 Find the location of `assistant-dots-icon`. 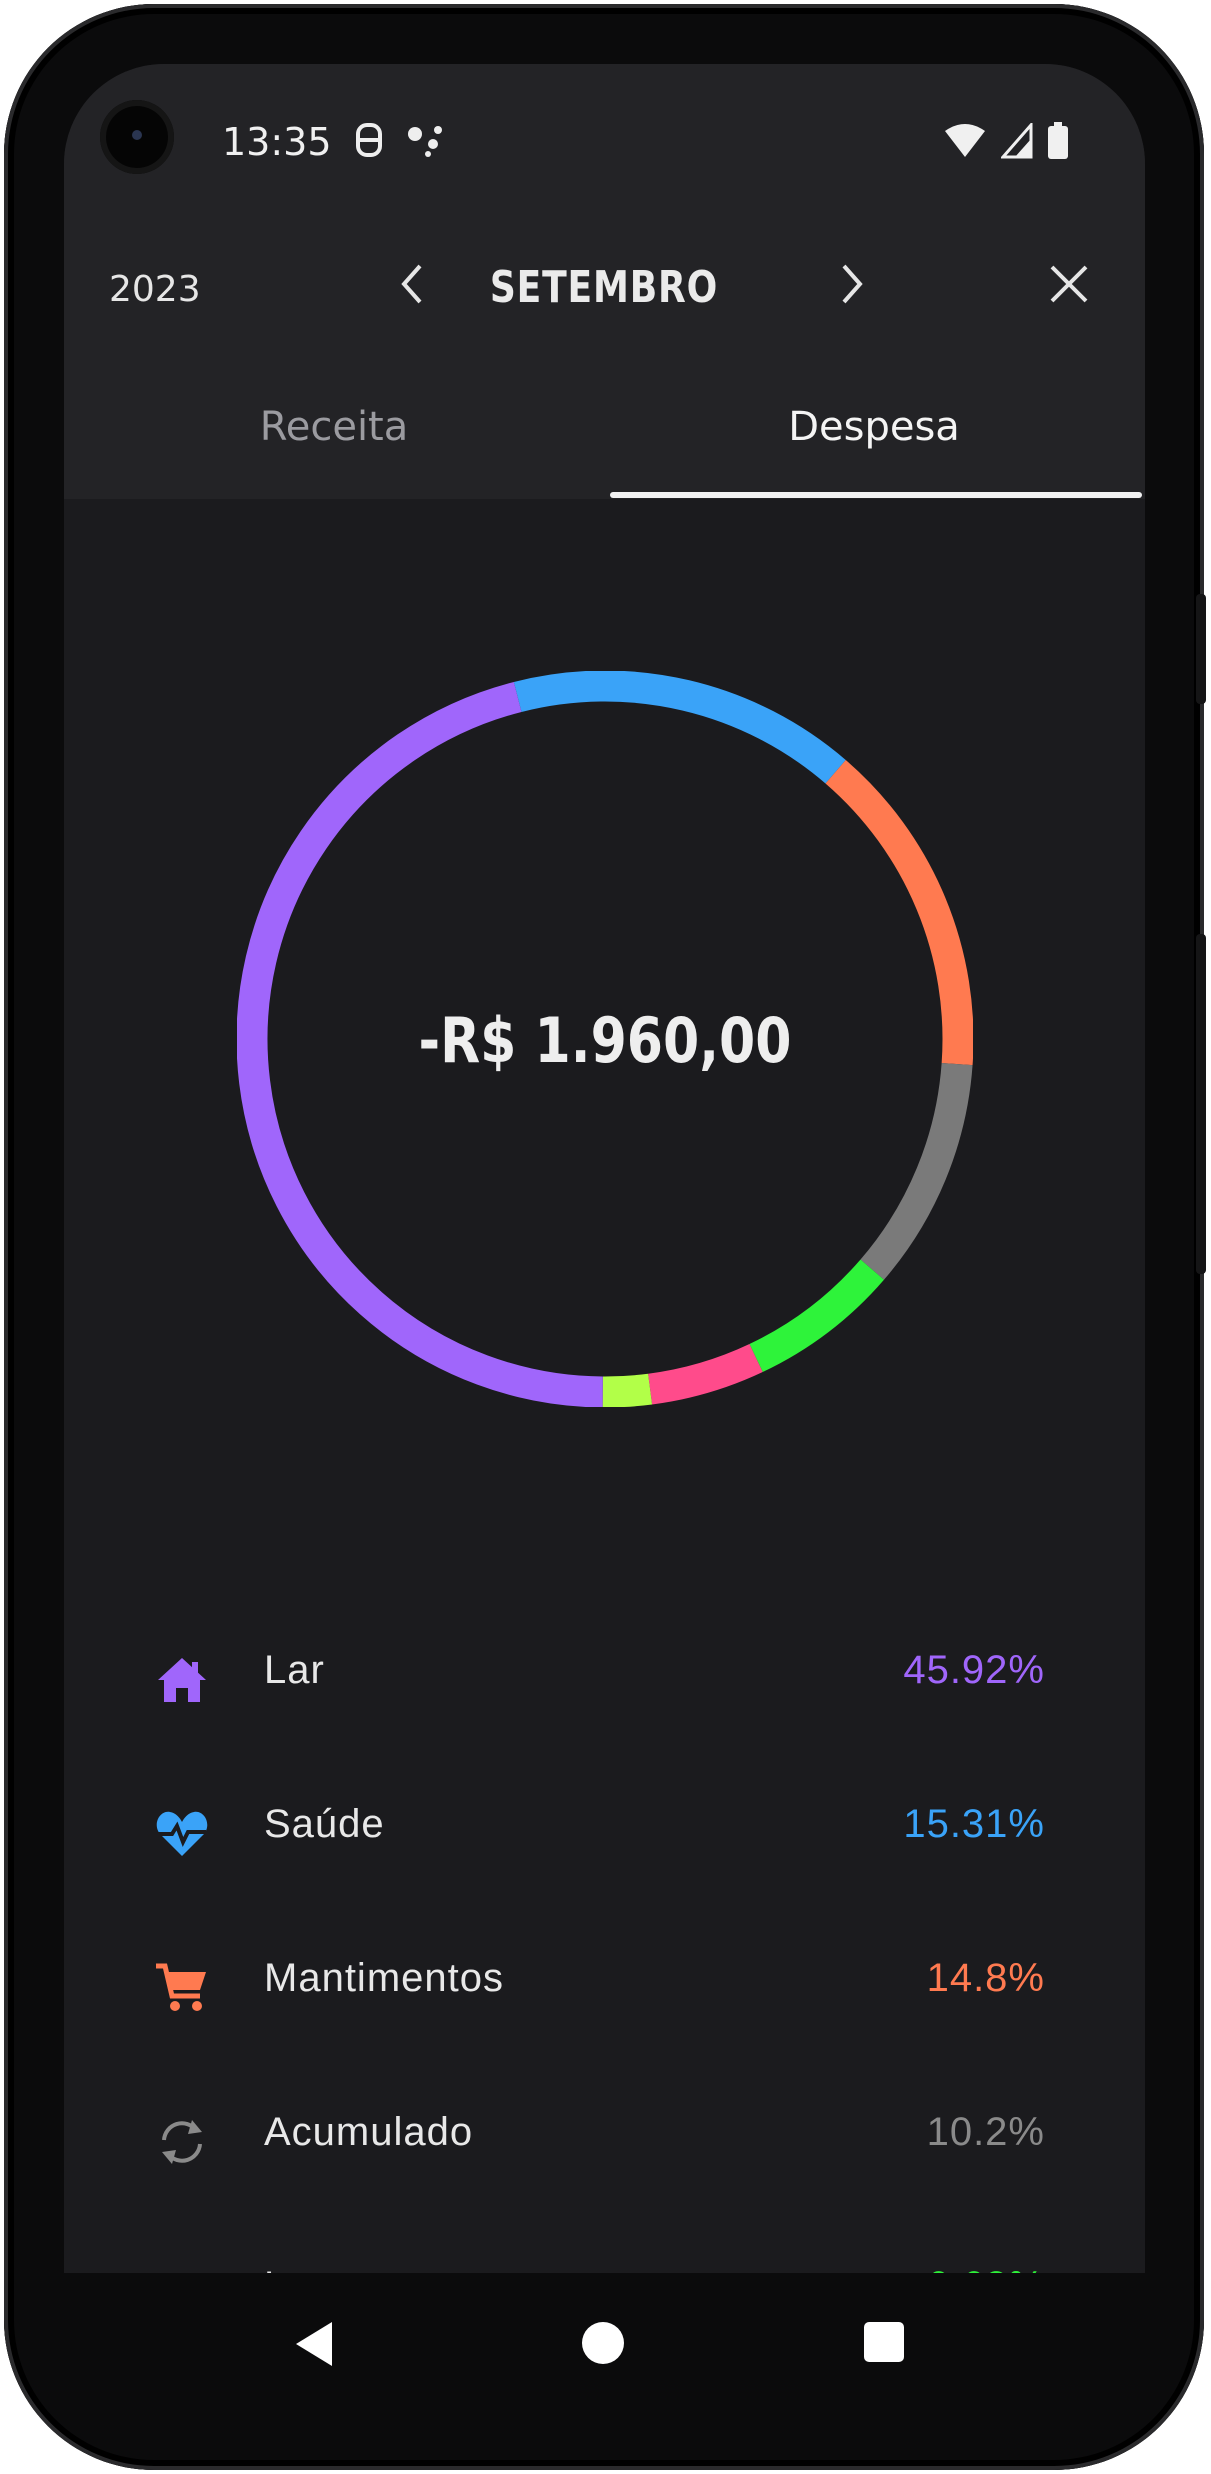

assistant-dots-icon is located at coordinates (425, 141).